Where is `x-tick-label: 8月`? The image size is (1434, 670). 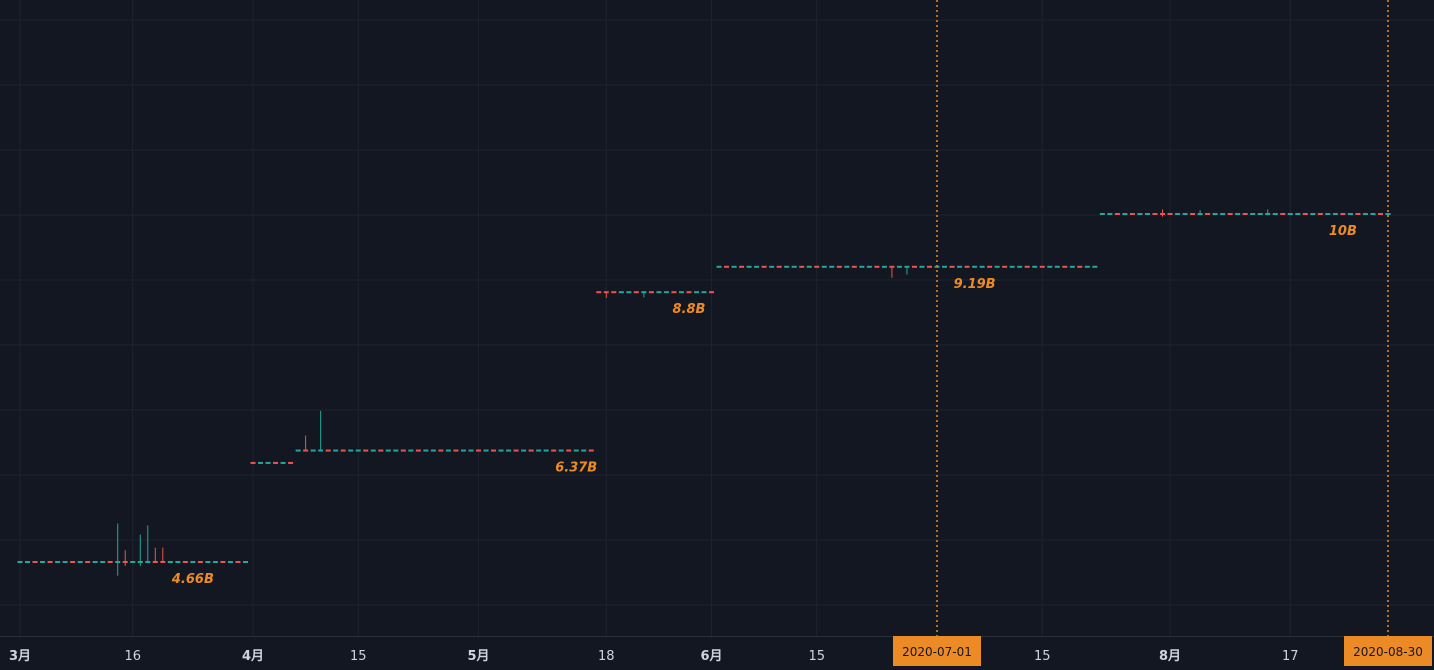 x-tick-label: 8月 is located at coordinates (1170, 656).